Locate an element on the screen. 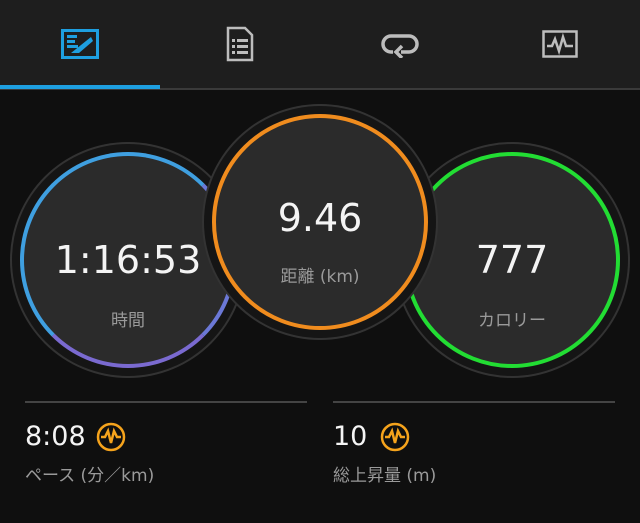 This screenshot has width=640, height=523. calories-value: 777 is located at coordinates (512, 260).